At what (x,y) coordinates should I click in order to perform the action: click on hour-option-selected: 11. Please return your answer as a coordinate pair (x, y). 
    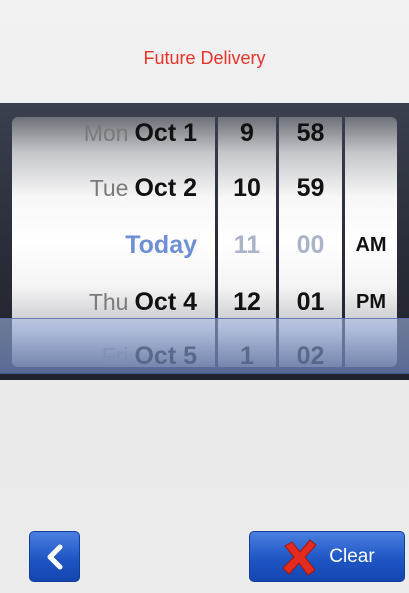
    Looking at the image, I should click on (247, 245).